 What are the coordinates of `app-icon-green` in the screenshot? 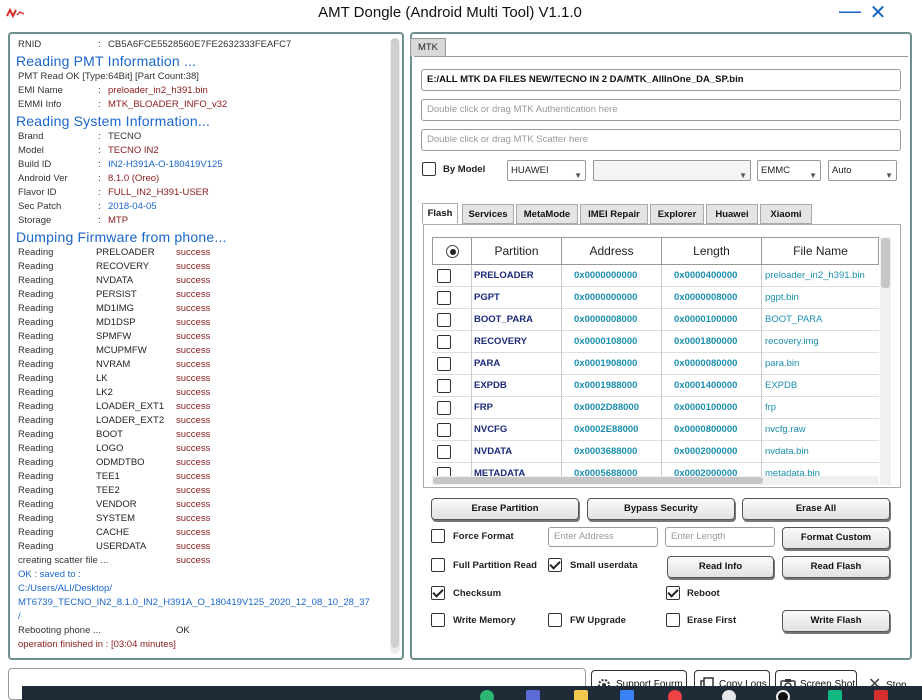 It's located at (835, 695).